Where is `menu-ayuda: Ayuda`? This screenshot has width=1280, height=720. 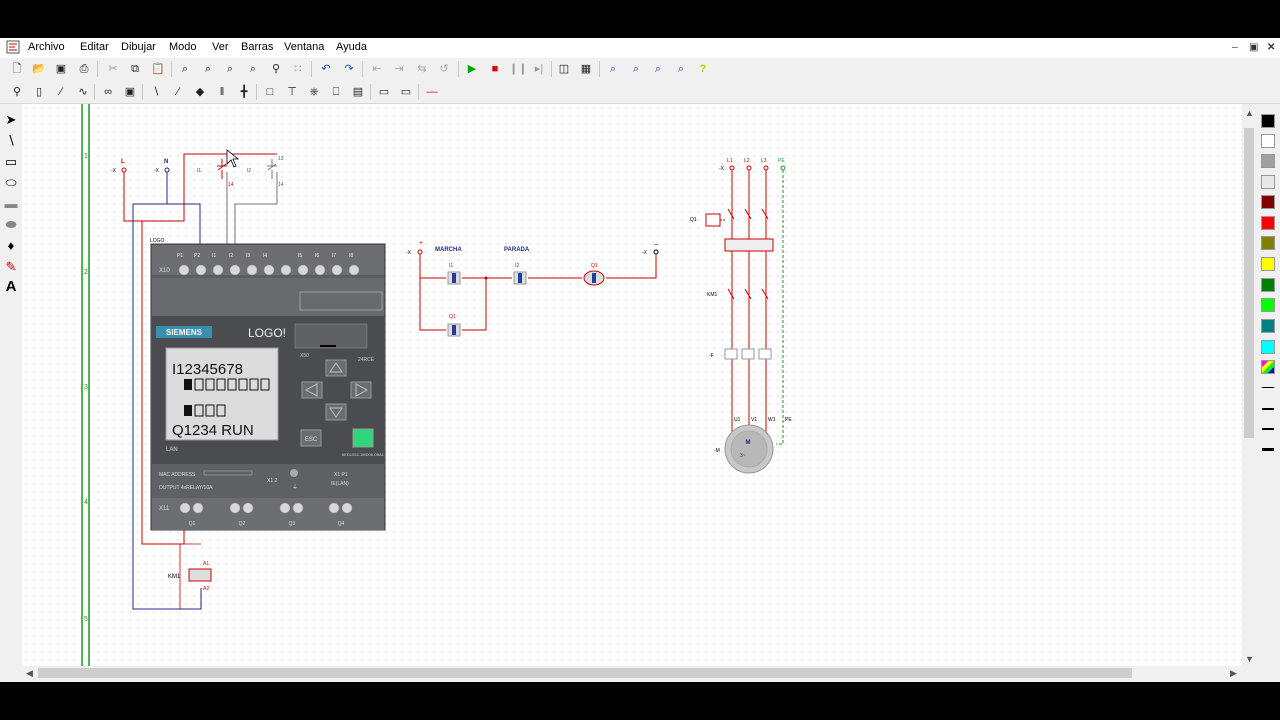
menu-ayuda: Ayuda is located at coordinates (351, 47).